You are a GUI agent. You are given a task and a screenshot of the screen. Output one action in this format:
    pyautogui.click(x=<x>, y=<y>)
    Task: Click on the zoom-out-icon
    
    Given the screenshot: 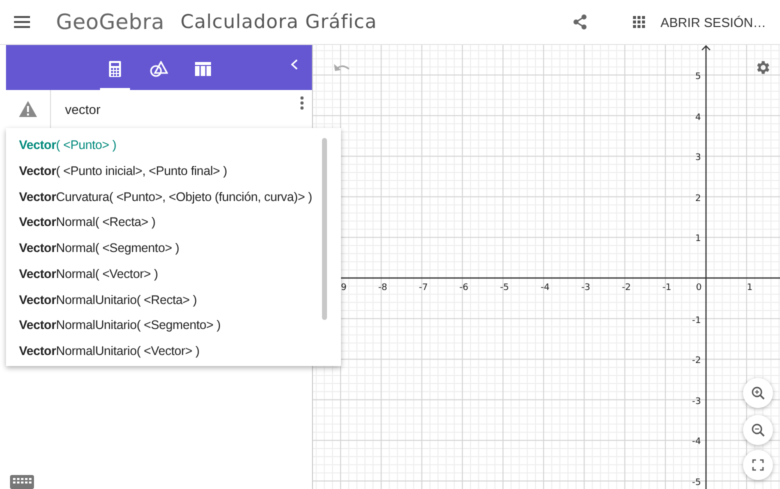 What is the action you would take?
    pyautogui.click(x=758, y=430)
    